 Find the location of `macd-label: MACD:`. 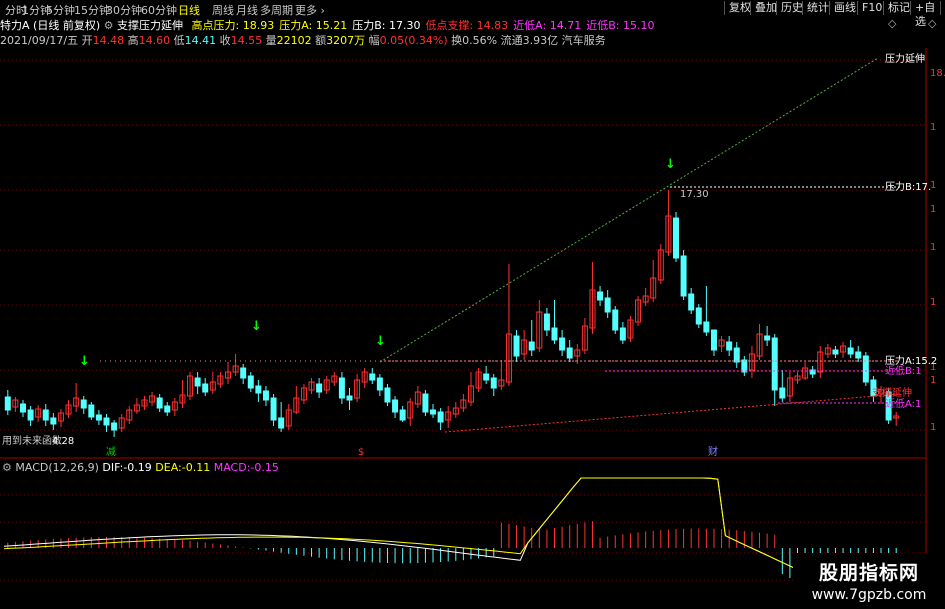

macd-label: MACD: is located at coordinates (232, 467).